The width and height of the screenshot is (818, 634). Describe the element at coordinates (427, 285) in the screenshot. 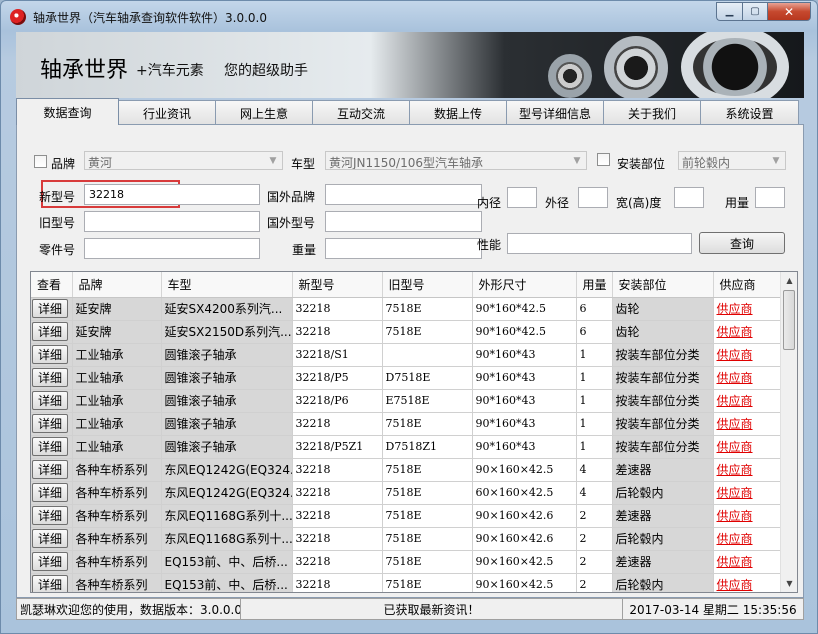

I see `header-old-no: 旧型号` at that location.